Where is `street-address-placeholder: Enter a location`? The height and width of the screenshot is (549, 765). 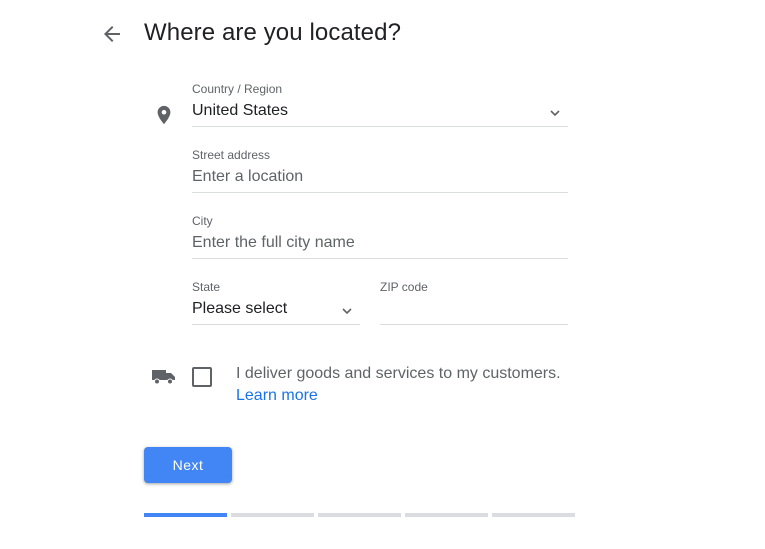
street-address-placeholder: Enter a location is located at coordinates (248, 176).